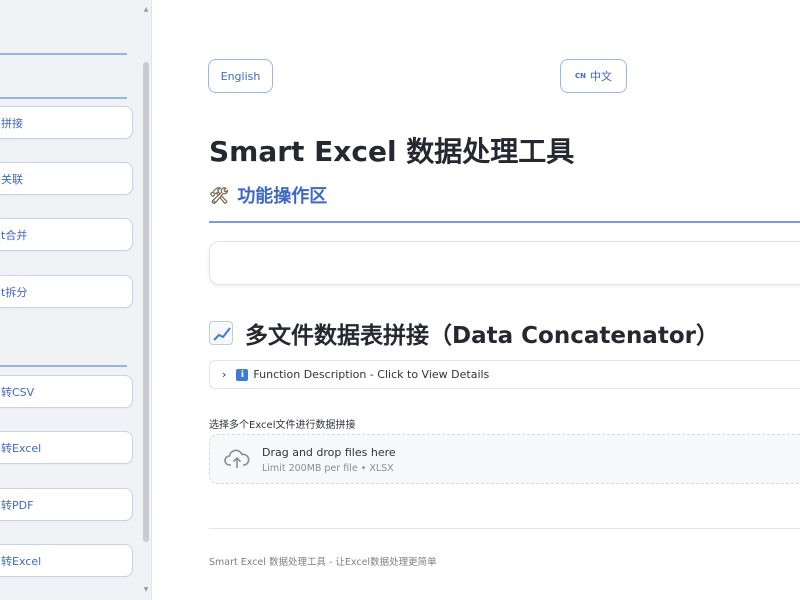 The image size is (800, 600). What do you see at coordinates (146, 590) in the screenshot?
I see `scroll-down-icon: ▼` at bounding box center [146, 590].